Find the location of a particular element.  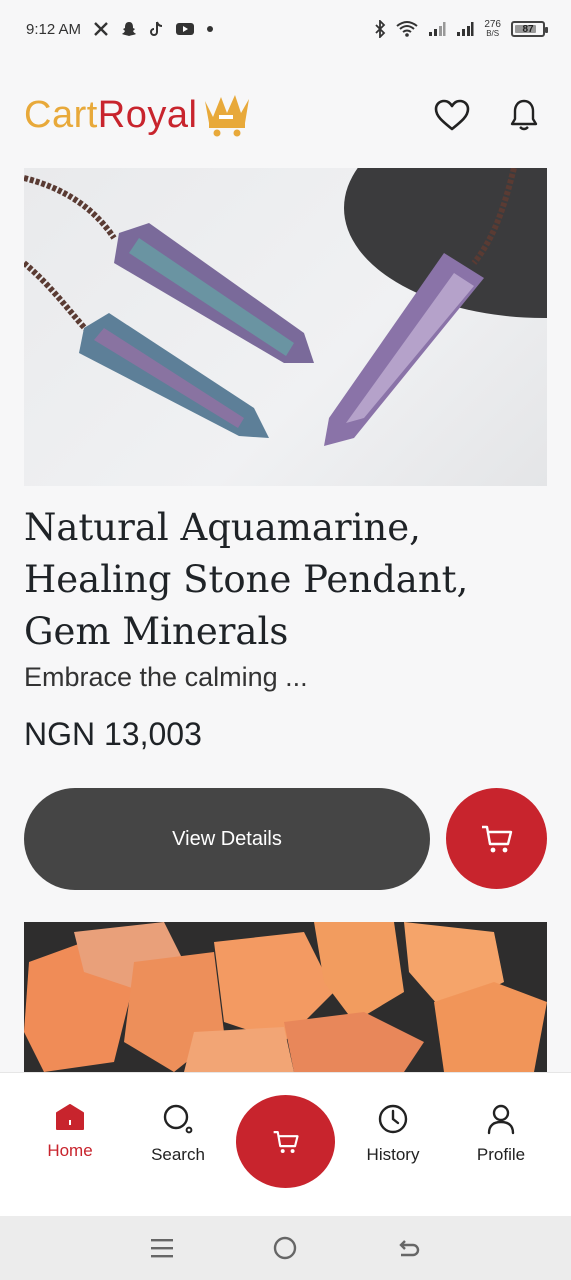

signal-sim1-icon is located at coordinates (437, 29).